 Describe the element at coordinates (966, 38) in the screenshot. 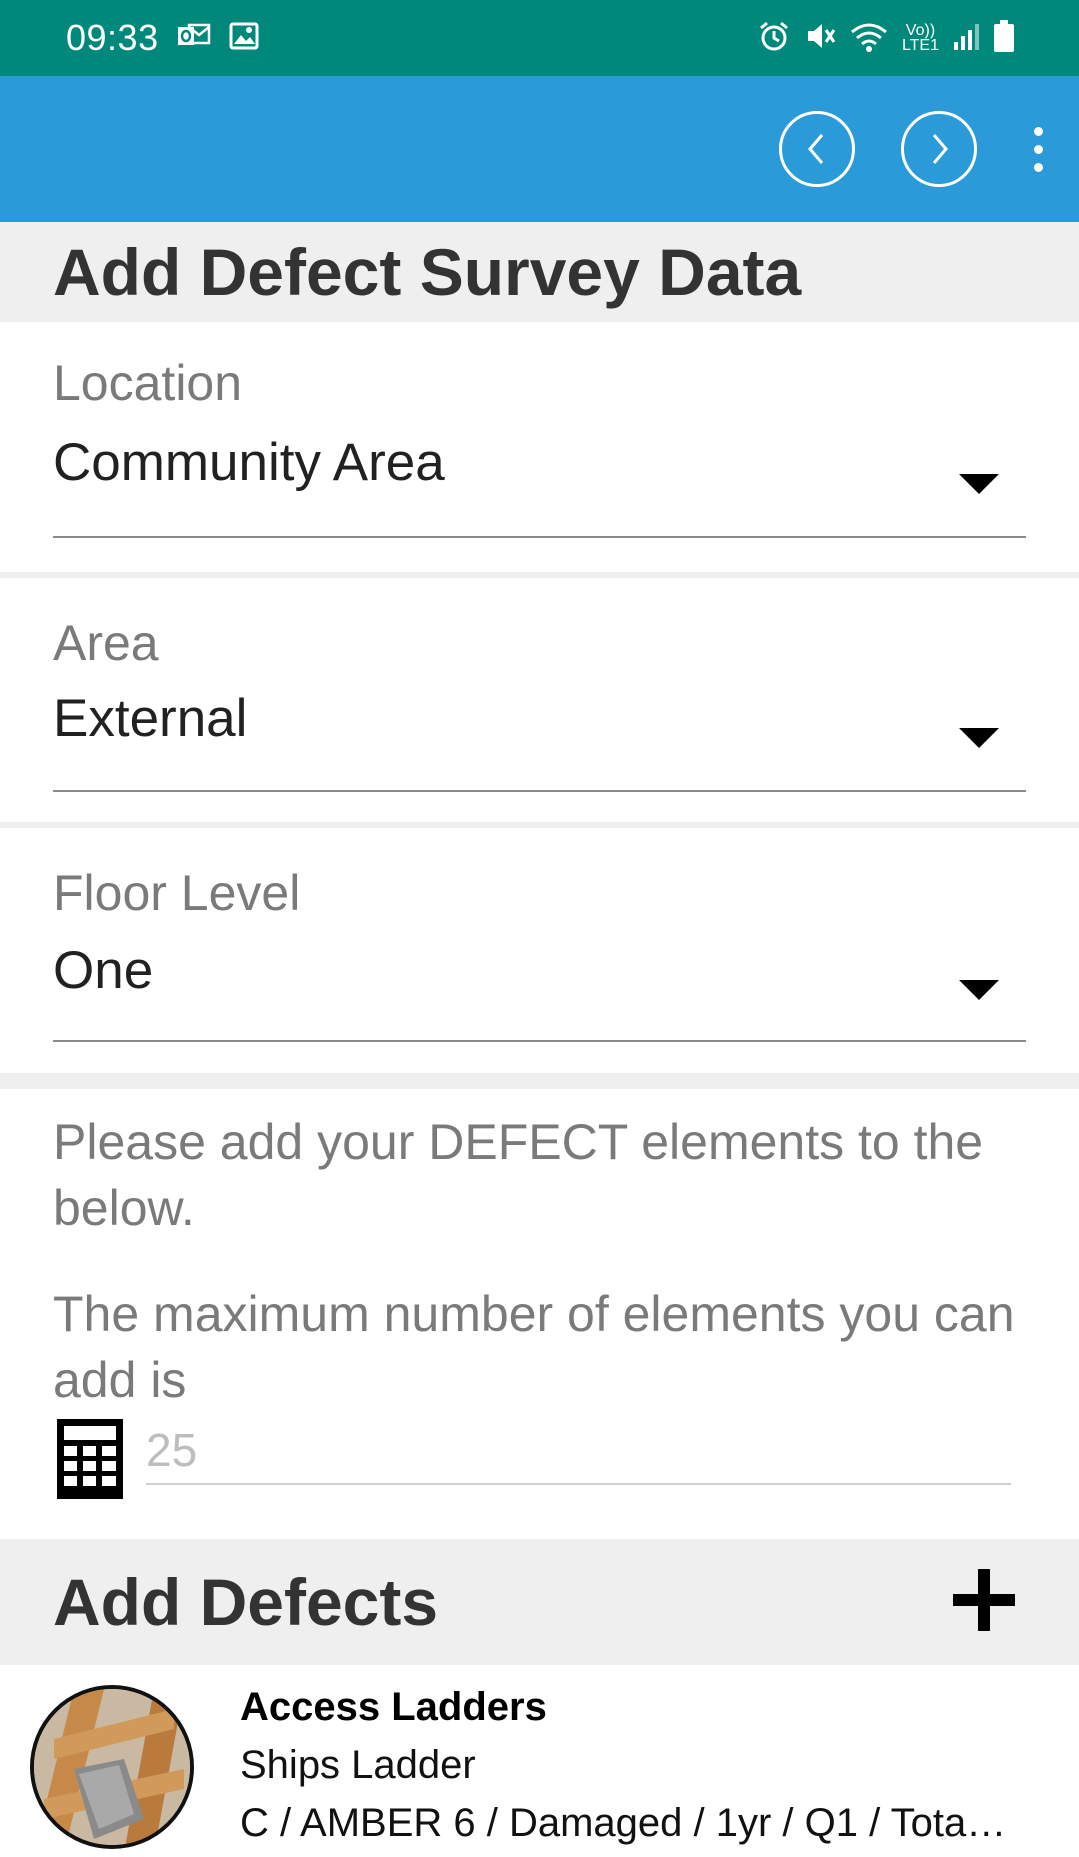

I see `signal-icon` at that location.